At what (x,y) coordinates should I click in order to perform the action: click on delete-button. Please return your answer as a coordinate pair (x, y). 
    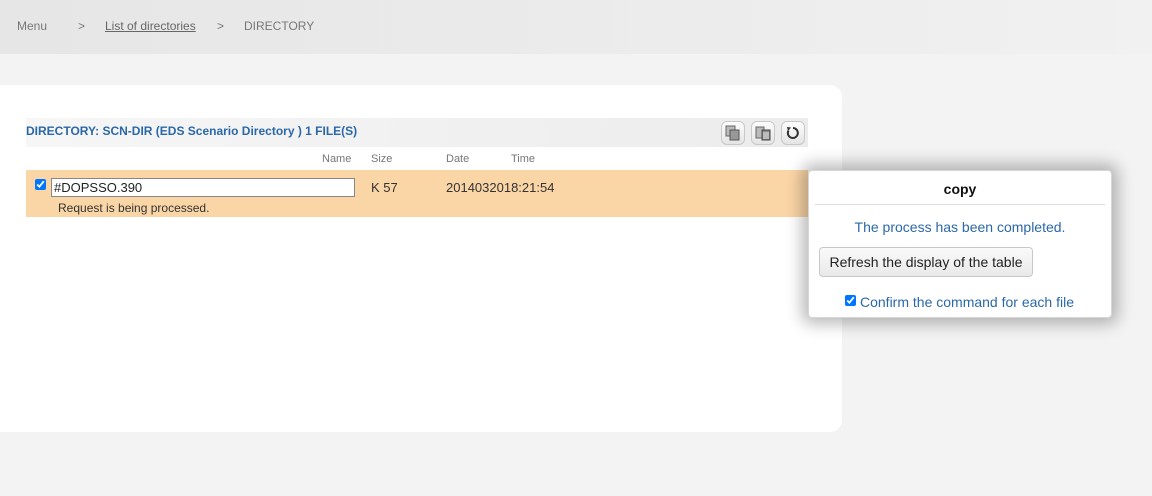
    Looking at the image, I should click on (763, 133).